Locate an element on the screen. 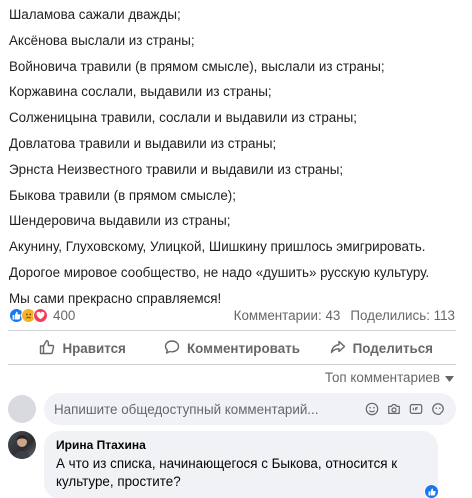  comment-composer is located at coordinates (232, 409).